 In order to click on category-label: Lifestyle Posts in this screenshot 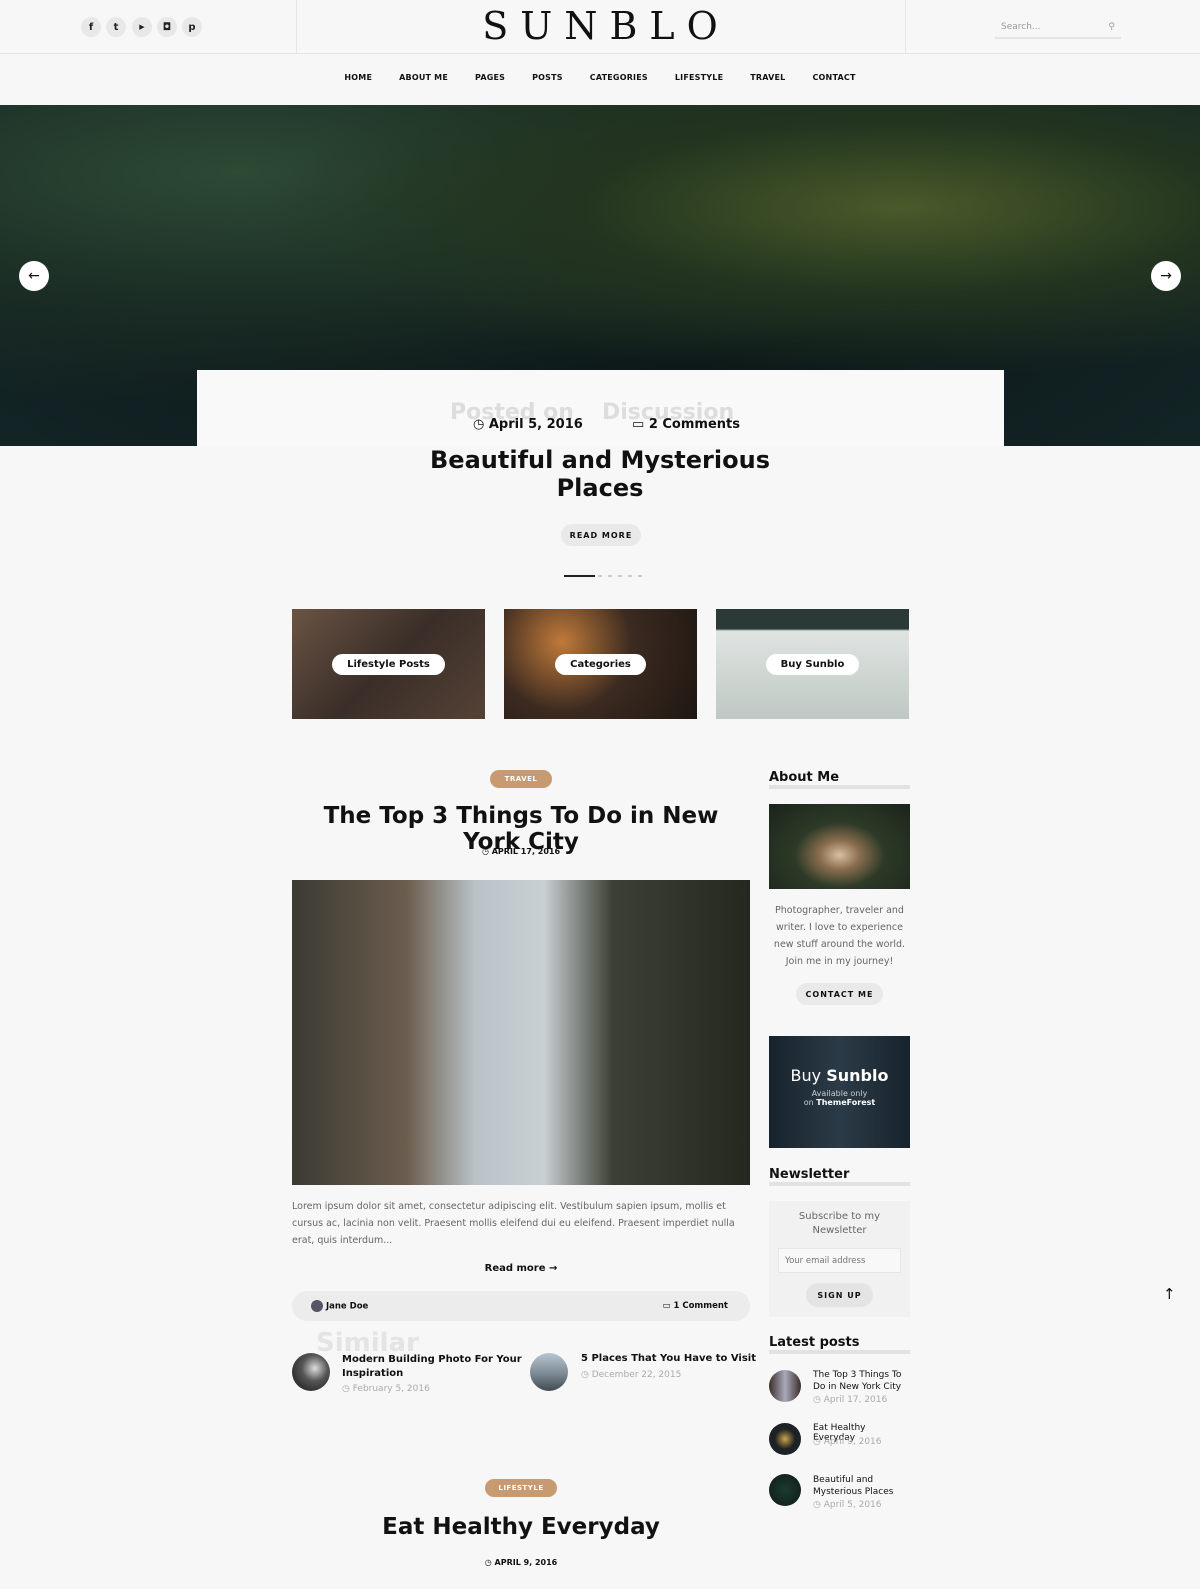, I will do `click(388, 664)`.